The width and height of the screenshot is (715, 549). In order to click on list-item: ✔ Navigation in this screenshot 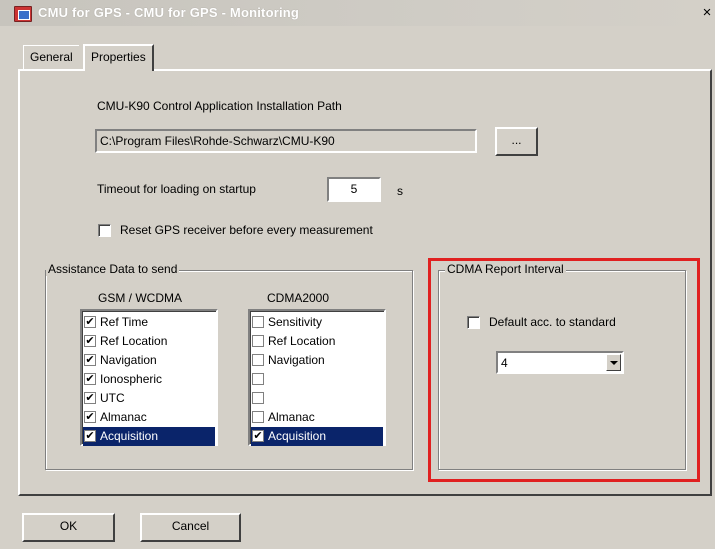, I will do `click(149, 360)`.